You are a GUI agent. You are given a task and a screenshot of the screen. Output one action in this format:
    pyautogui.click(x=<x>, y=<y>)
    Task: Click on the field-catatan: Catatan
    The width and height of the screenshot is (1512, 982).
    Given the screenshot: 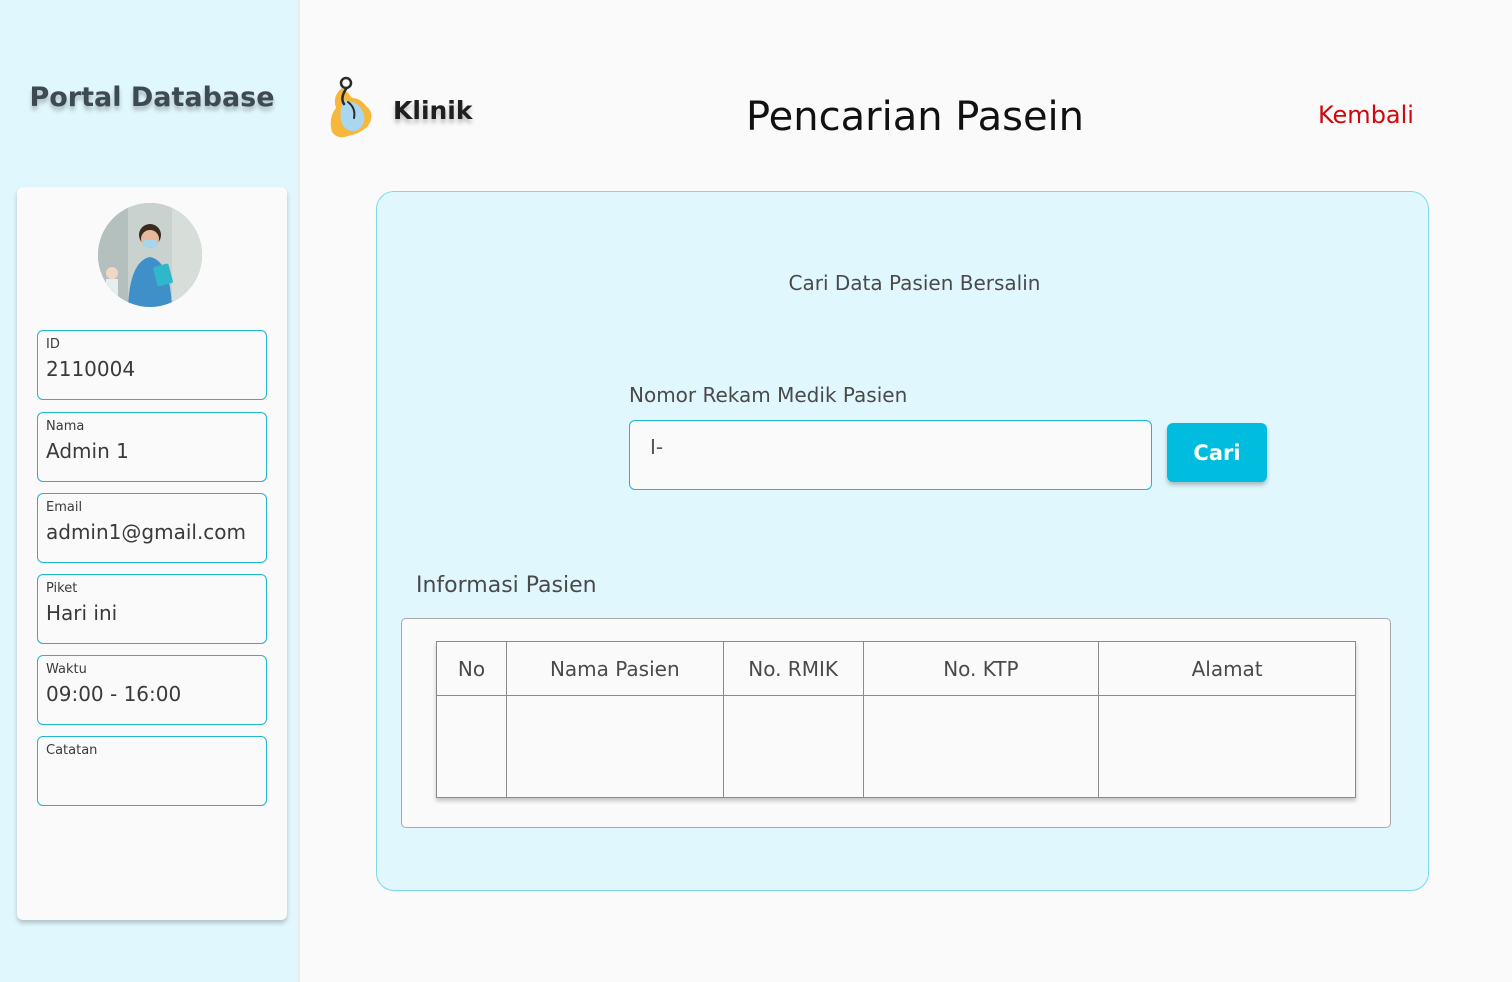 What is the action you would take?
    pyautogui.click(x=152, y=771)
    